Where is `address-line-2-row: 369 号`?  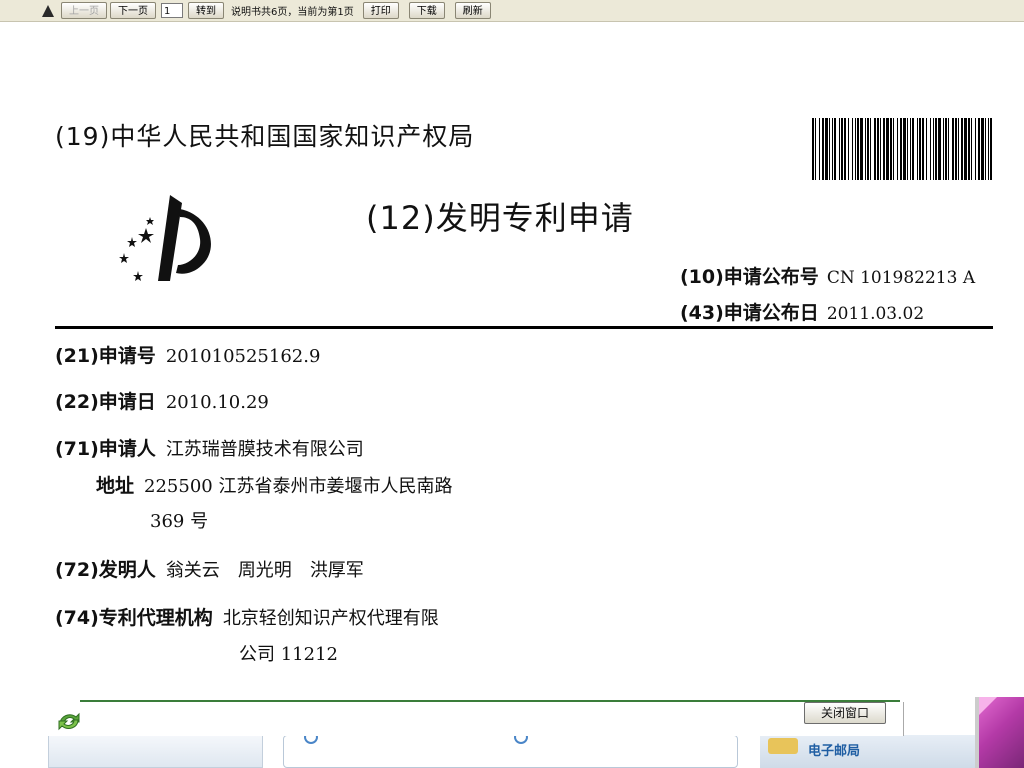 address-line-2-row: 369 号 is located at coordinates (179, 520).